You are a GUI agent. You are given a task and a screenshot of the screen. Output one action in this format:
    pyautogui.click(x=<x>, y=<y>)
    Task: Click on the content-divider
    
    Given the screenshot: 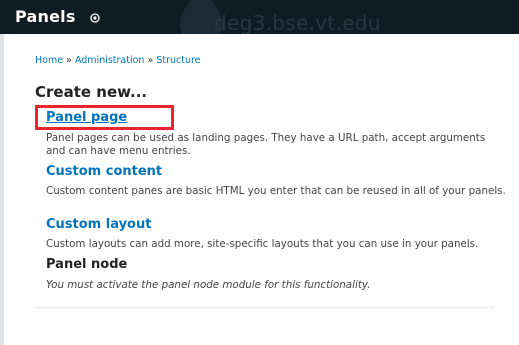 What is the action you would take?
    pyautogui.click(x=264, y=307)
    